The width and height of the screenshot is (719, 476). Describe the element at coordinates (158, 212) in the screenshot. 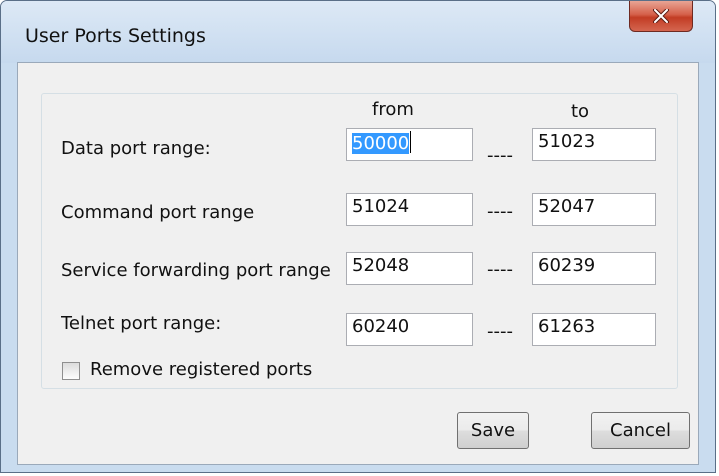

I see `command-port-range-label: Command port range` at that location.